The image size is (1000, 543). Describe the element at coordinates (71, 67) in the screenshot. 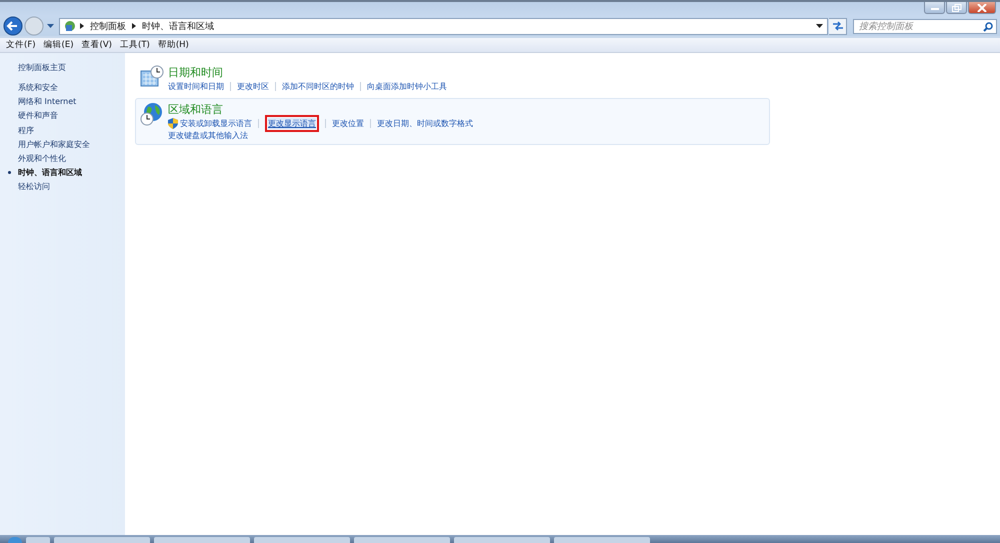

I see `sidebar-link: 控制面板主页` at that location.